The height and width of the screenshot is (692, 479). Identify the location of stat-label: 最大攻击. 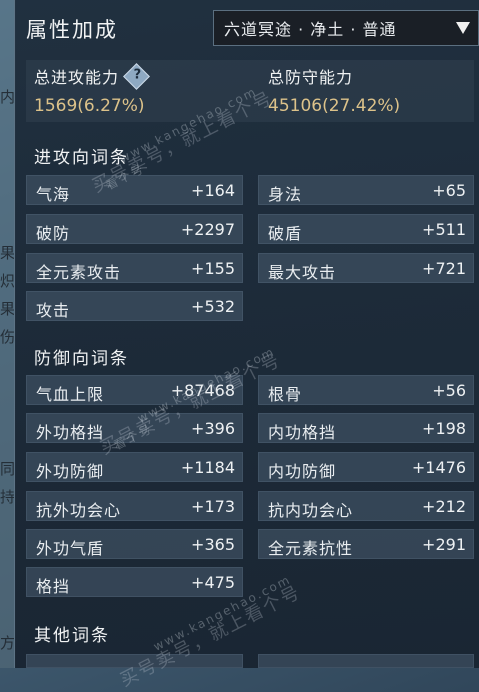
(302, 272).